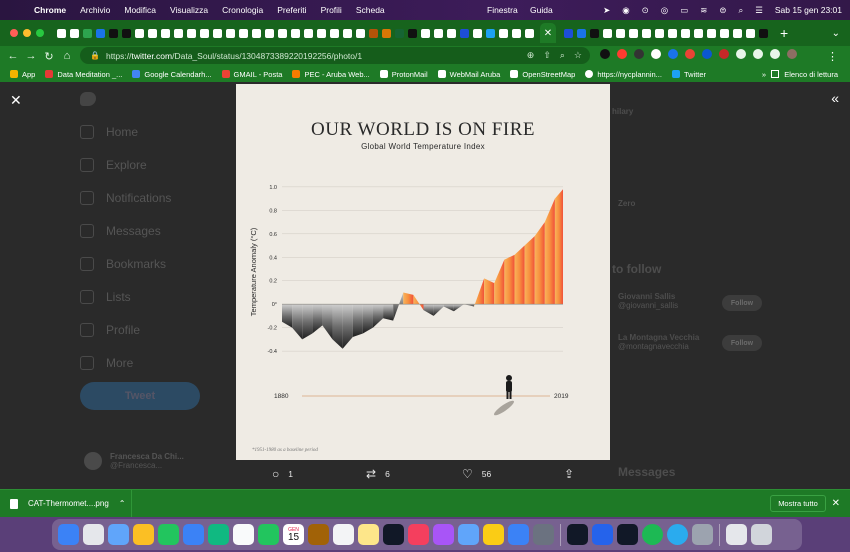  What do you see at coordinates (143, 534) in the screenshot?
I see `chrome-icon` at bounding box center [143, 534].